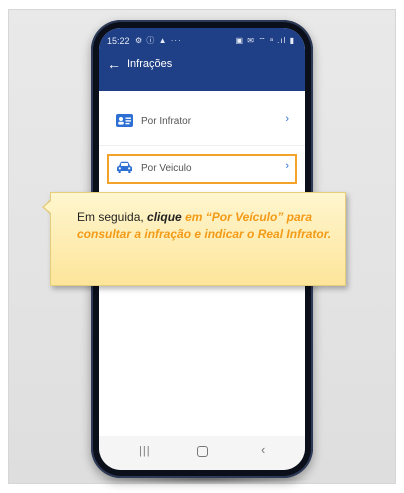  What do you see at coordinates (124, 120) in the screenshot?
I see `id-card-icon` at bounding box center [124, 120].